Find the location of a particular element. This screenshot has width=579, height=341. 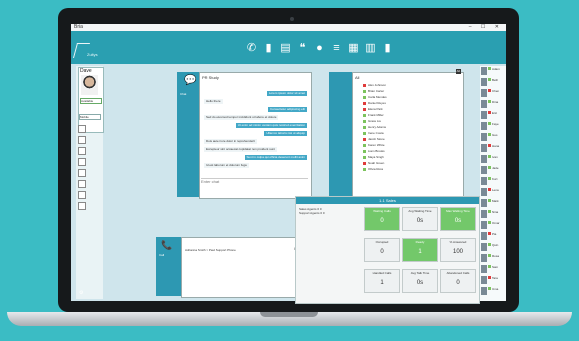

list-icon: ≡ is located at coordinates (336, 48).